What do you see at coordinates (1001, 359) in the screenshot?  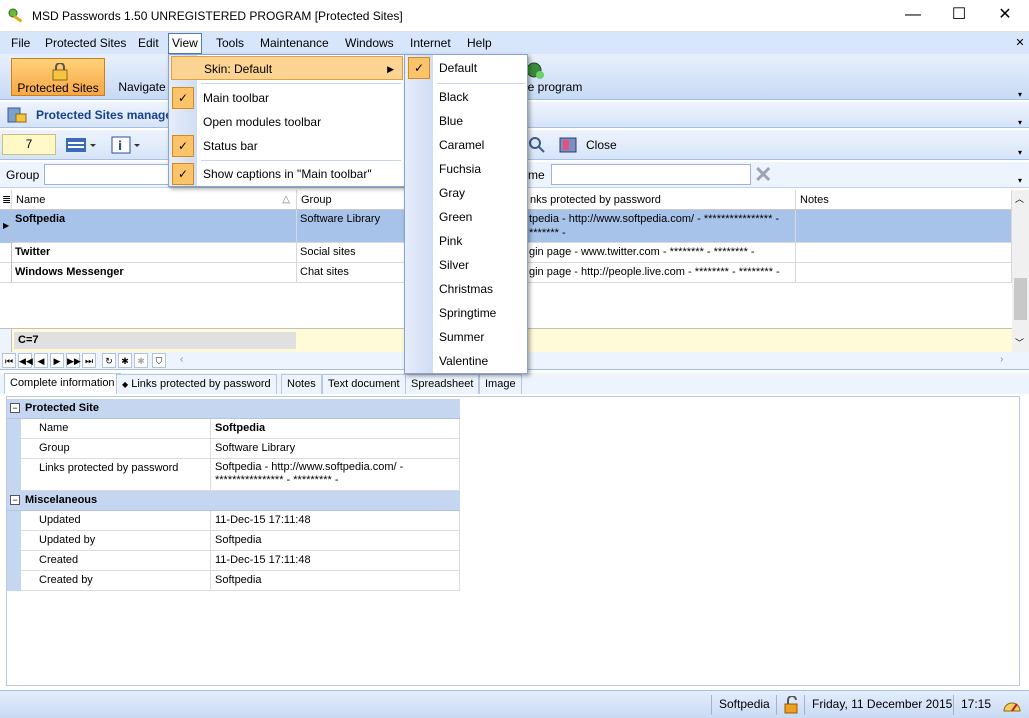 I see `hscroll-right-icon: ›` at bounding box center [1001, 359].